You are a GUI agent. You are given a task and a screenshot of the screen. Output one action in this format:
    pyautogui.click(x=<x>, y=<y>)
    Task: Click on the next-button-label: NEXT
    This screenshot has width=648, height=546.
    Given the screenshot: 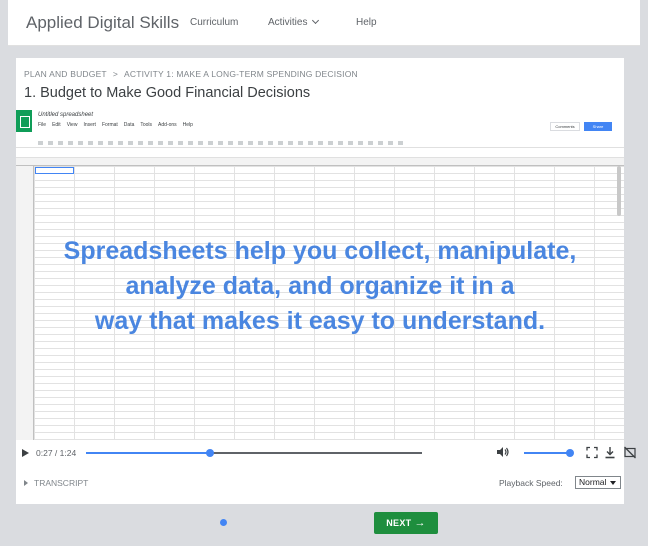 What is the action you would take?
    pyautogui.click(x=399, y=523)
    